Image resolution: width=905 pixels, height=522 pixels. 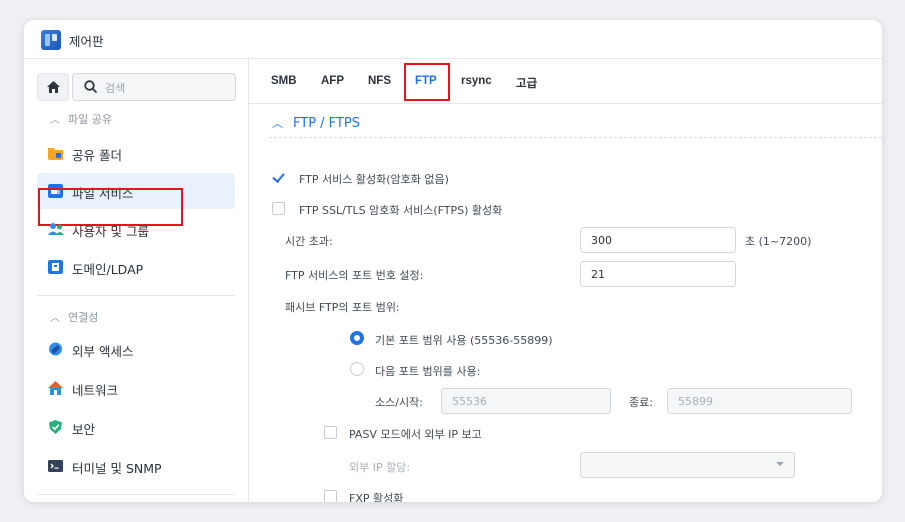 What do you see at coordinates (278, 177) in the screenshot?
I see `enable-ftp-checkbox` at bounding box center [278, 177].